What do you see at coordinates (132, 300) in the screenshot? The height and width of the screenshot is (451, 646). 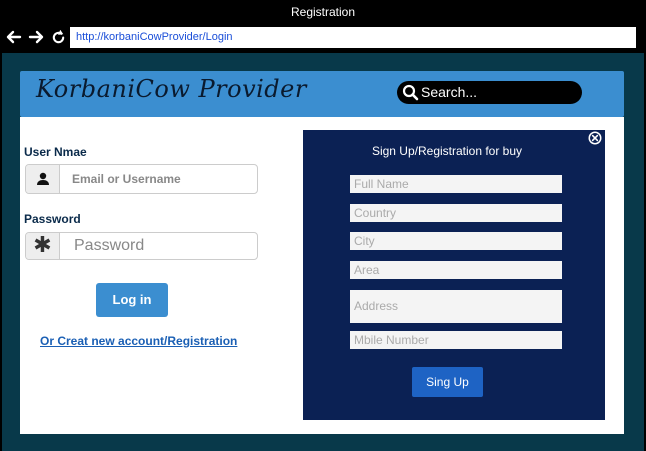 I see `login-button: Log in` at bounding box center [132, 300].